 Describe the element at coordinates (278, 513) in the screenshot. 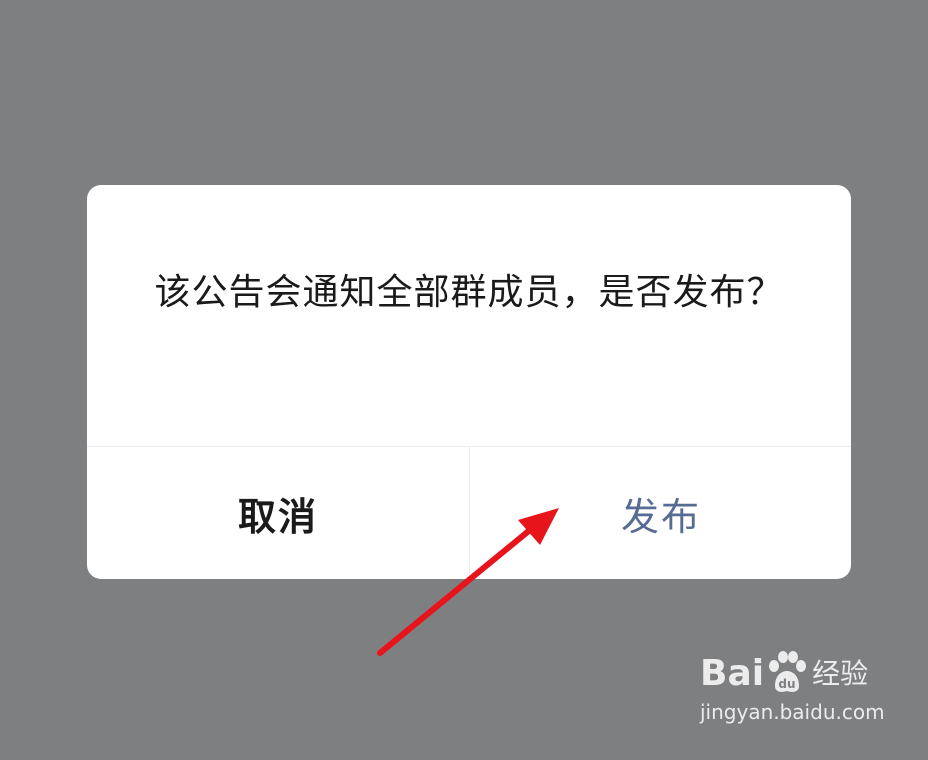

I see `cancel-button: 取消` at that location.